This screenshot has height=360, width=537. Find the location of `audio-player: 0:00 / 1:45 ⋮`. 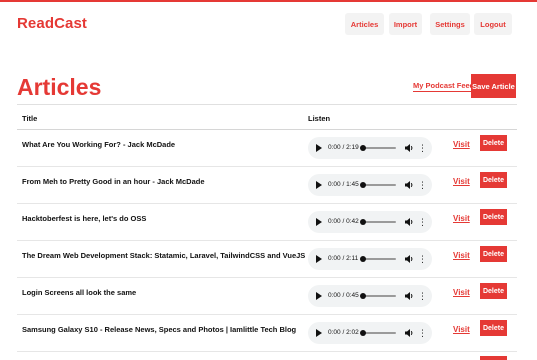

audio-player: 0:00 / 1:45 ⋮ is located at coordinates (370, 185).